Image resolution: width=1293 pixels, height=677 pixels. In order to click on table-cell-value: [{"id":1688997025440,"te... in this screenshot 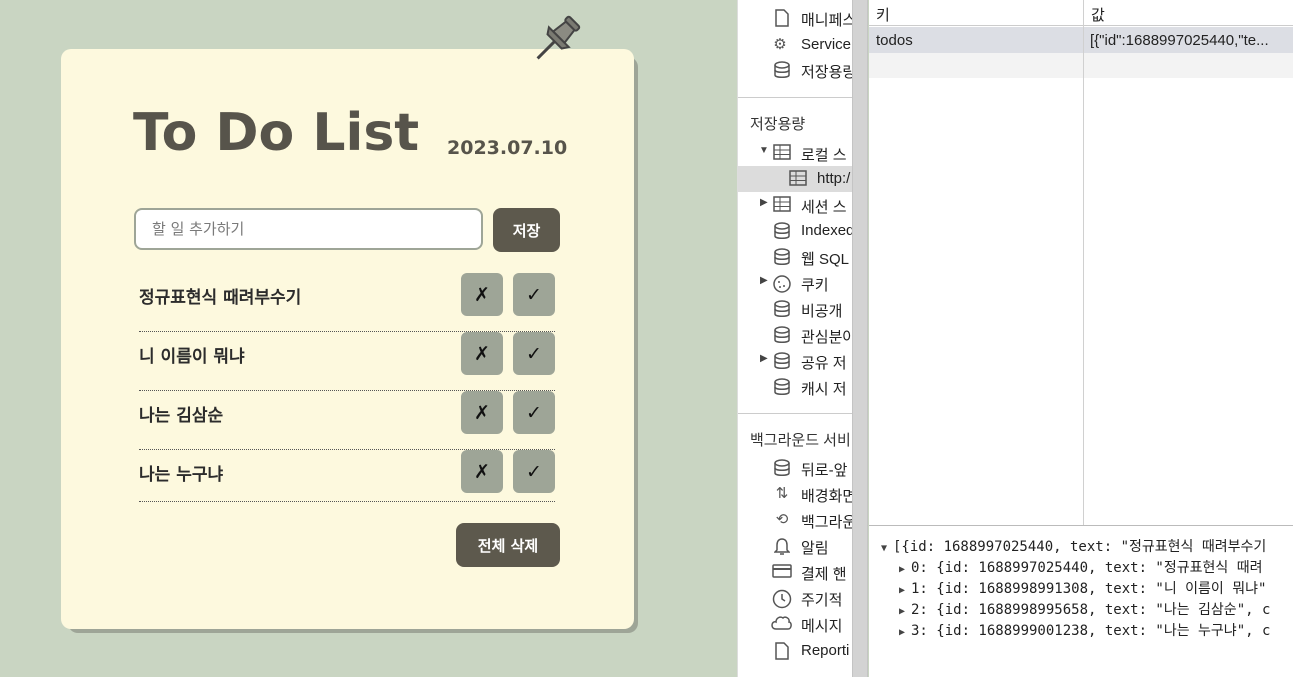, I will do `click(1190, 40)`.